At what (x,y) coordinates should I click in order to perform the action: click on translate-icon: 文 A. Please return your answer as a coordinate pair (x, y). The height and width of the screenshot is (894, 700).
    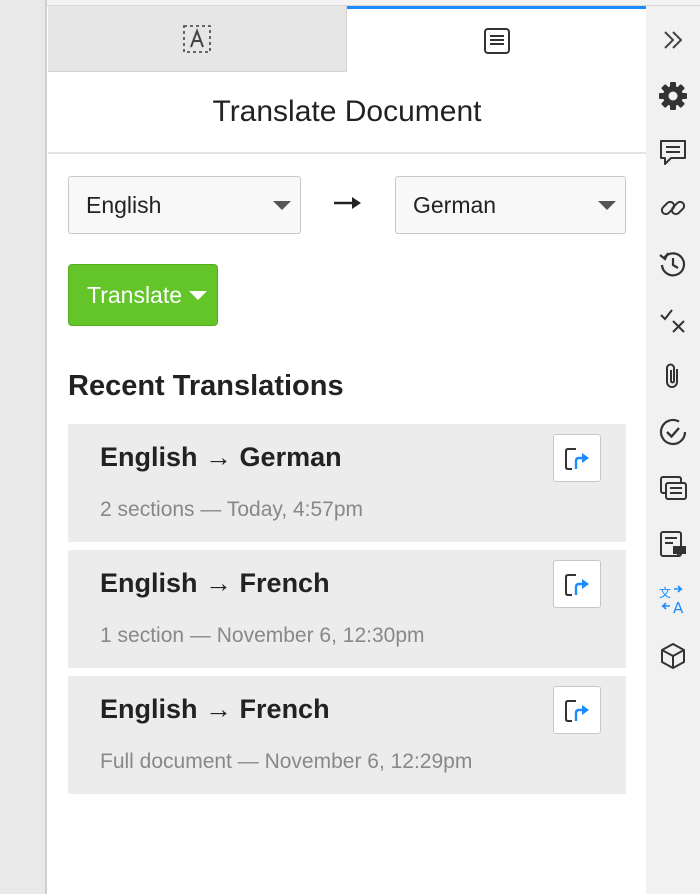
    Looking at the image, I should click on (673, 600).